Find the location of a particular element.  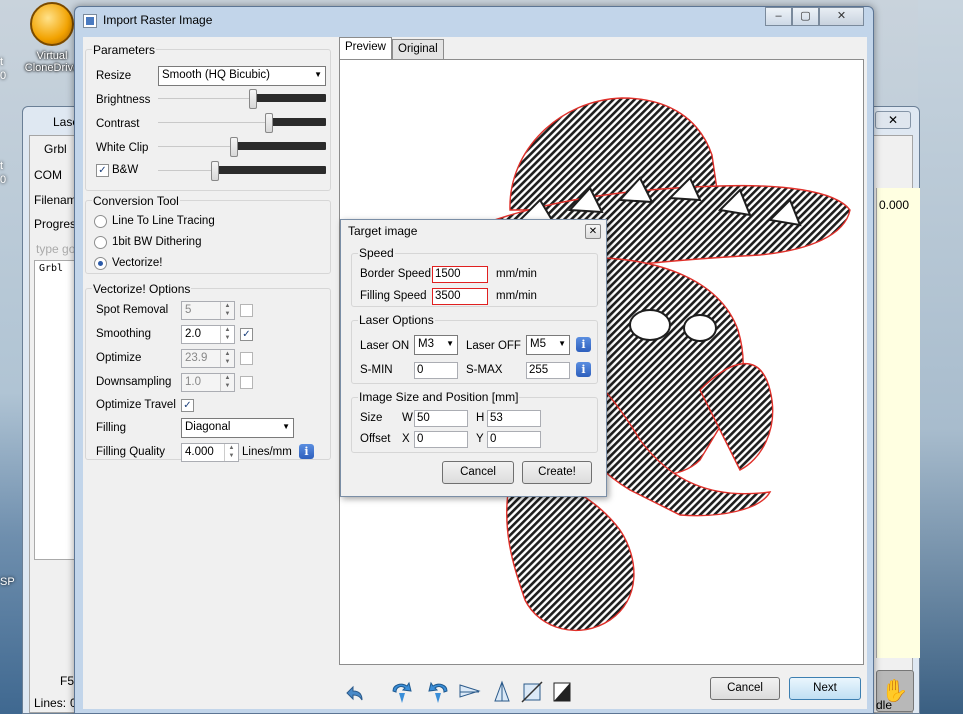

window-controls: – ▢ ✕ is located at coordinates (814, 17).